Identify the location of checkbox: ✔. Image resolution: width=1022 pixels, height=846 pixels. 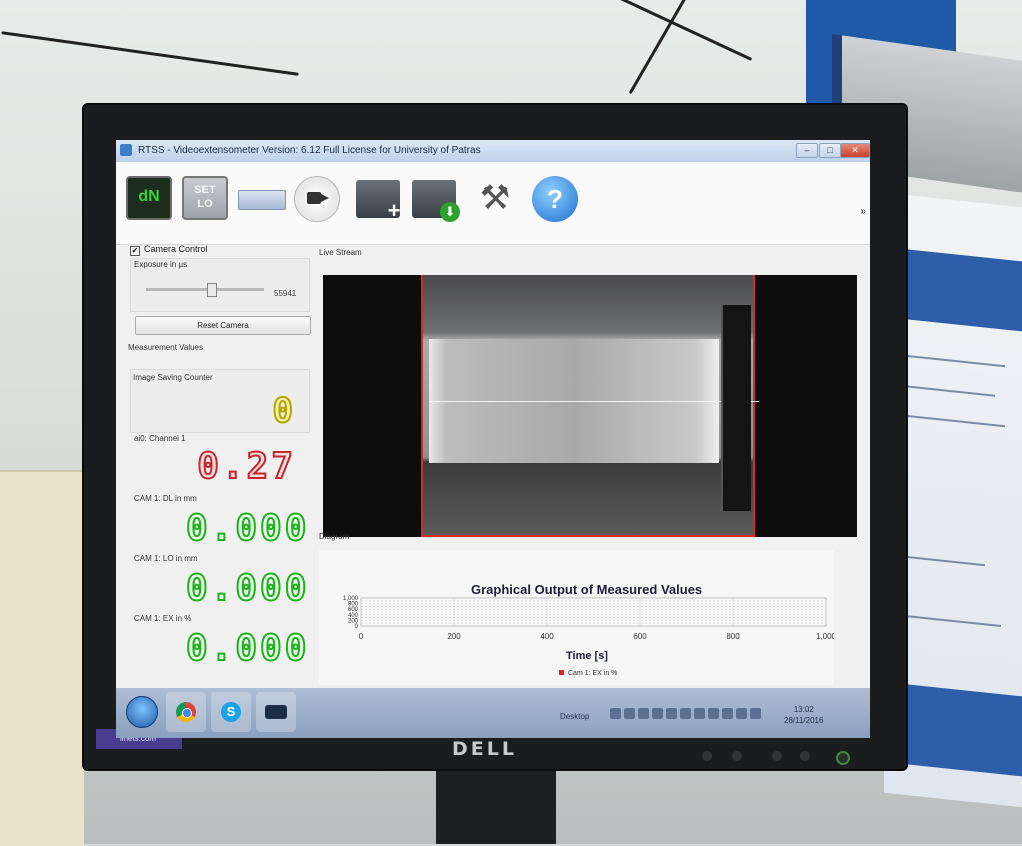
(135, 251).